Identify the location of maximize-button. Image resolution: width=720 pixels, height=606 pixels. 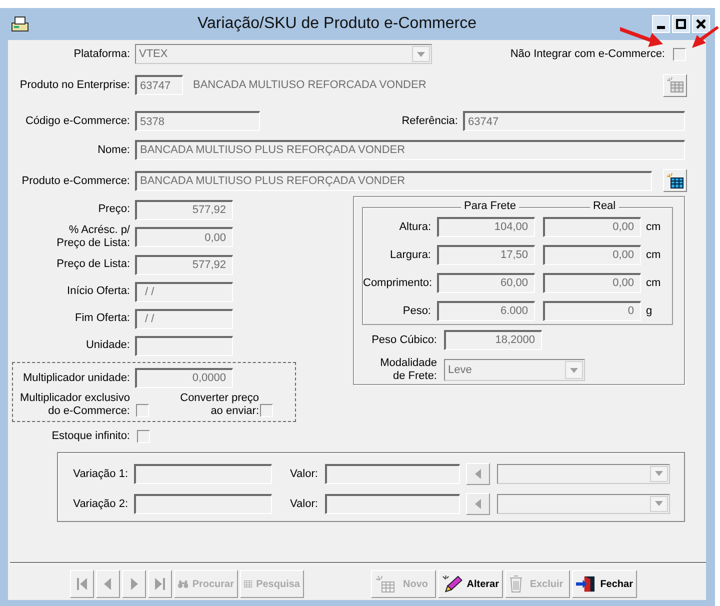
(681, 24).